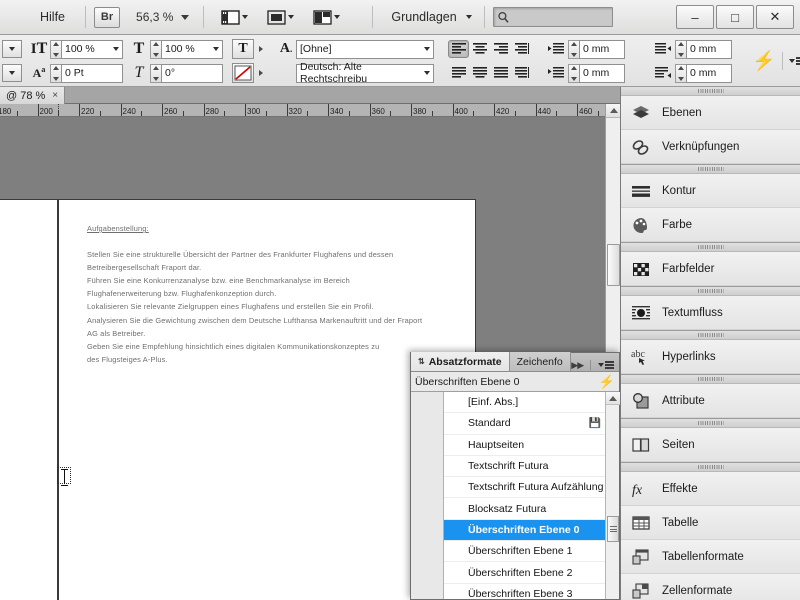 The height and width of the screenshot is (600, 800). I want to click on frame-view-button, so click(326, 17).